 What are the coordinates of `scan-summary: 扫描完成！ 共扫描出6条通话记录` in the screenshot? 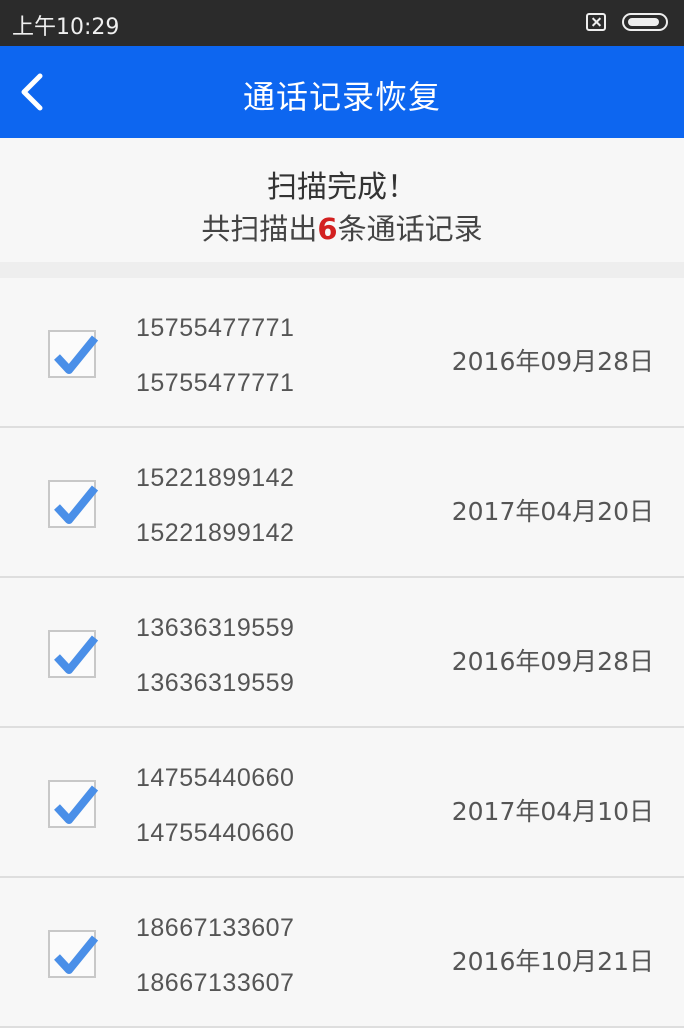 It's located at (342, 200).